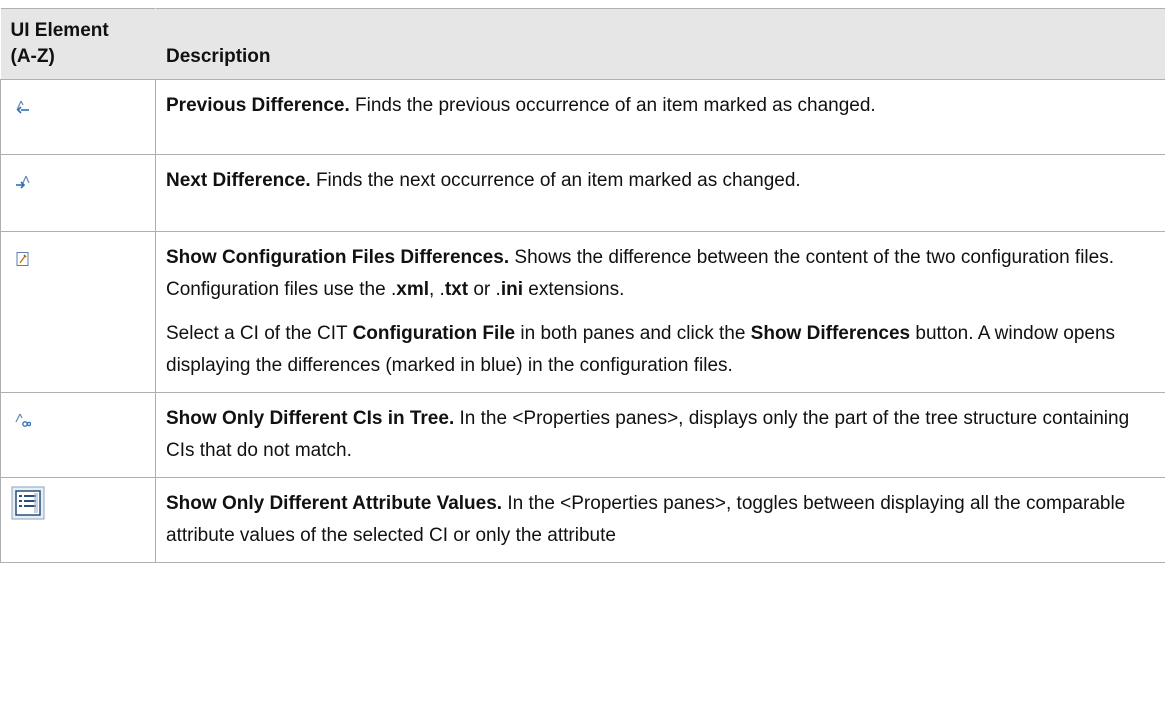  Describe the element at coordinates (32, 56) in the screenshot. I see `header-ui-element-line2: (A-Z)` at that location.